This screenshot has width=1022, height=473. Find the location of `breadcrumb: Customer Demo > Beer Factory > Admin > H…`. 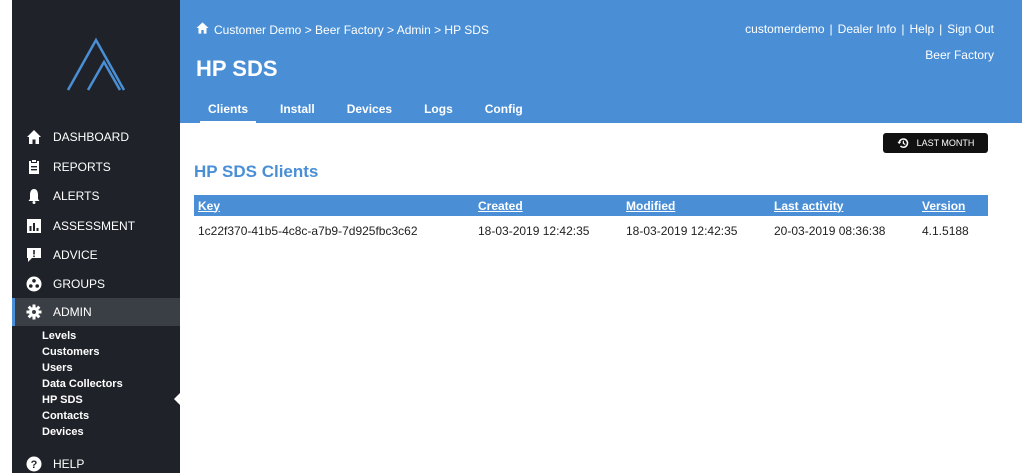

breadcrumb: Customer Demo > Beer Factory > Admin > H… is located at coordinates (342, 29).